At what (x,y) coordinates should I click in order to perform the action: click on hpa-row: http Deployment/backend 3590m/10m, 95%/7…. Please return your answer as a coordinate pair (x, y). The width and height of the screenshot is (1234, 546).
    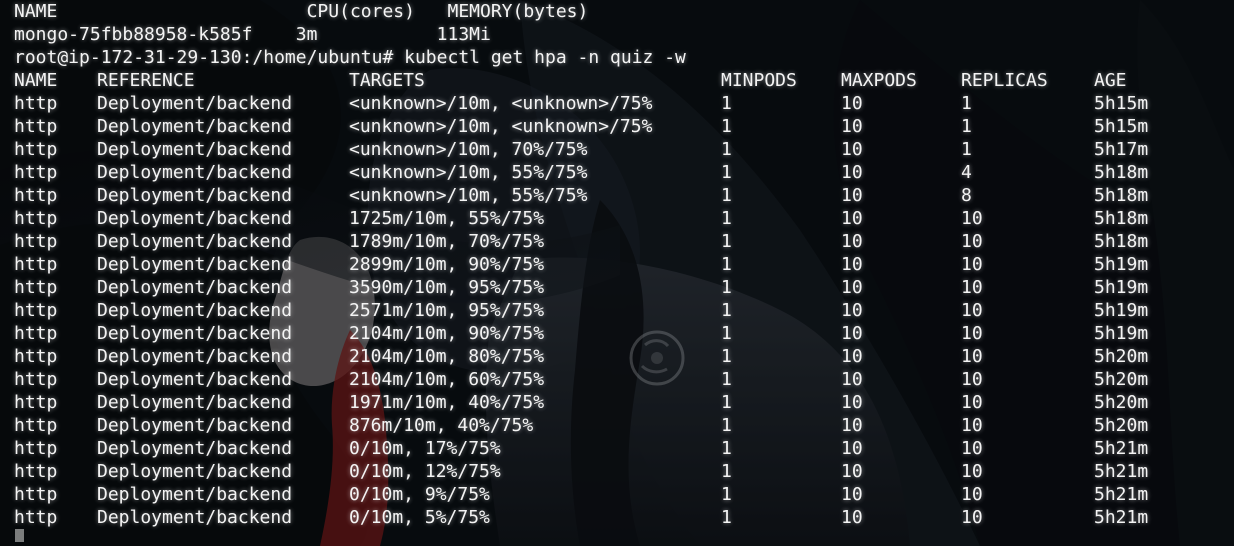
    Looking at the image, I should click on (619, 287).